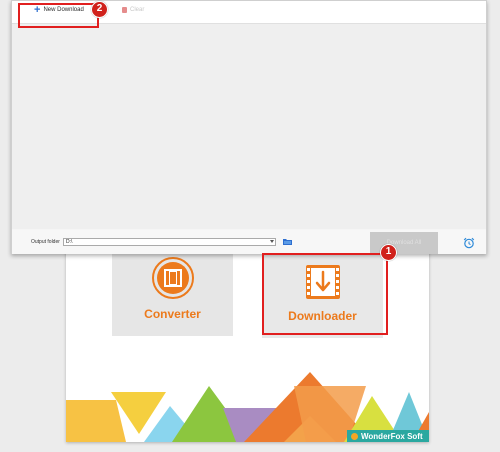 Image resolution: width=500 pixels, height=452 pixels. What do you see at coordinates (172, 278) in the screenshot?
I see `film-reel-icon` at bounding box center [172, 278].